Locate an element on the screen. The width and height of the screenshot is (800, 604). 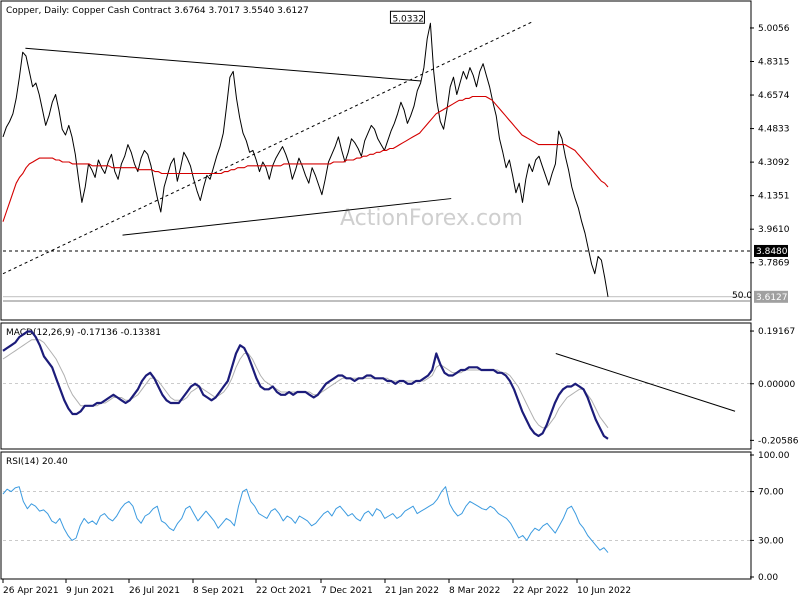
price-ytick-label-3: 4.4833 is located at coordinates (774, 130).